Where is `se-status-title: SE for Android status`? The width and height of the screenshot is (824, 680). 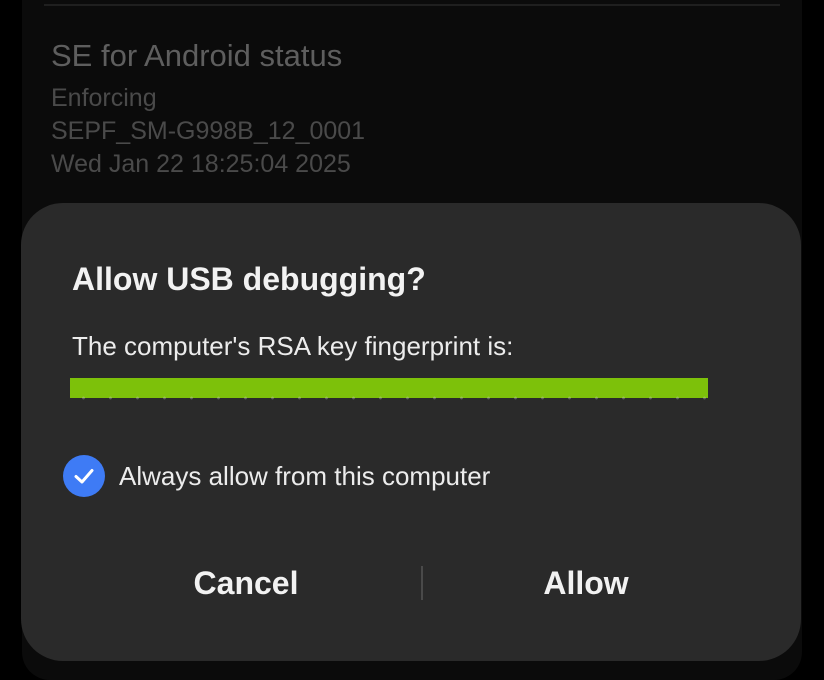
se-status-title: SE for Android status is located at coordinates (197, 55).